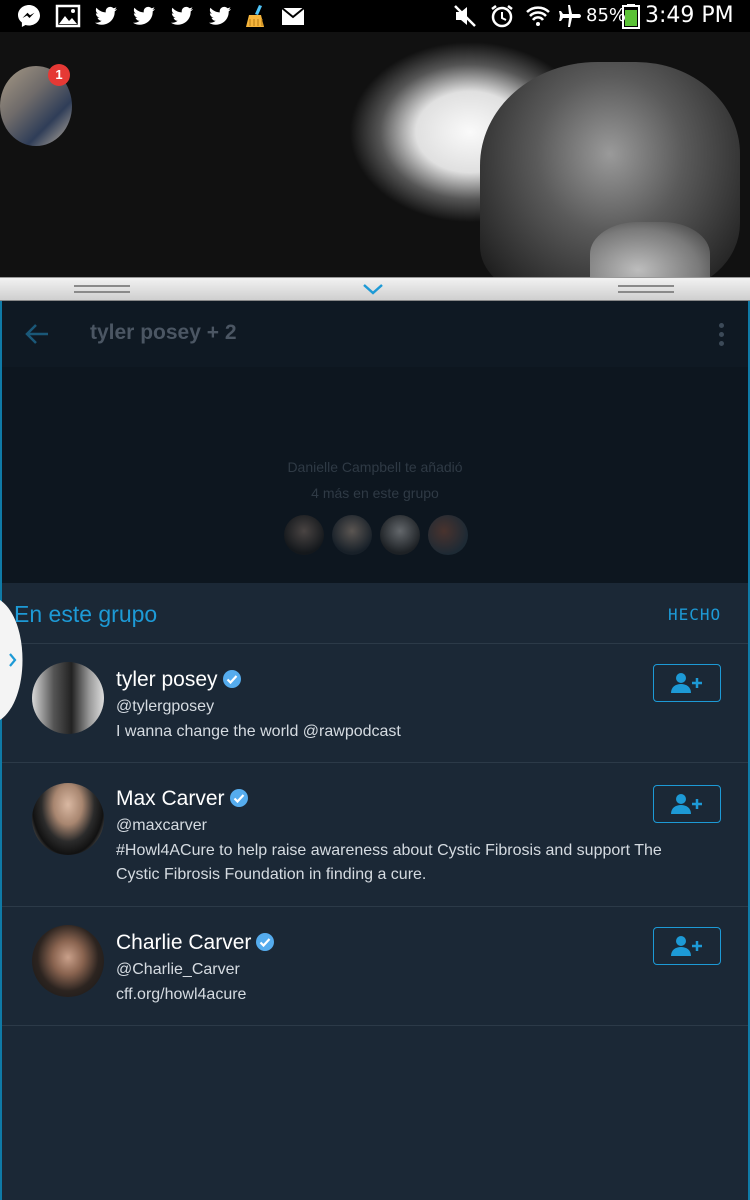 The height and width of the screenshot is (1200, 750). I want to click on member-handle: @Charlie_Carver, so click(178, 969).